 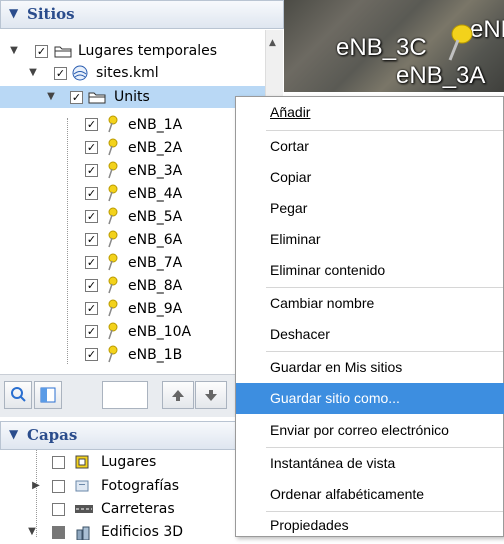 I want to click on layer-label: Carreteras, so click(x=138, y=509).